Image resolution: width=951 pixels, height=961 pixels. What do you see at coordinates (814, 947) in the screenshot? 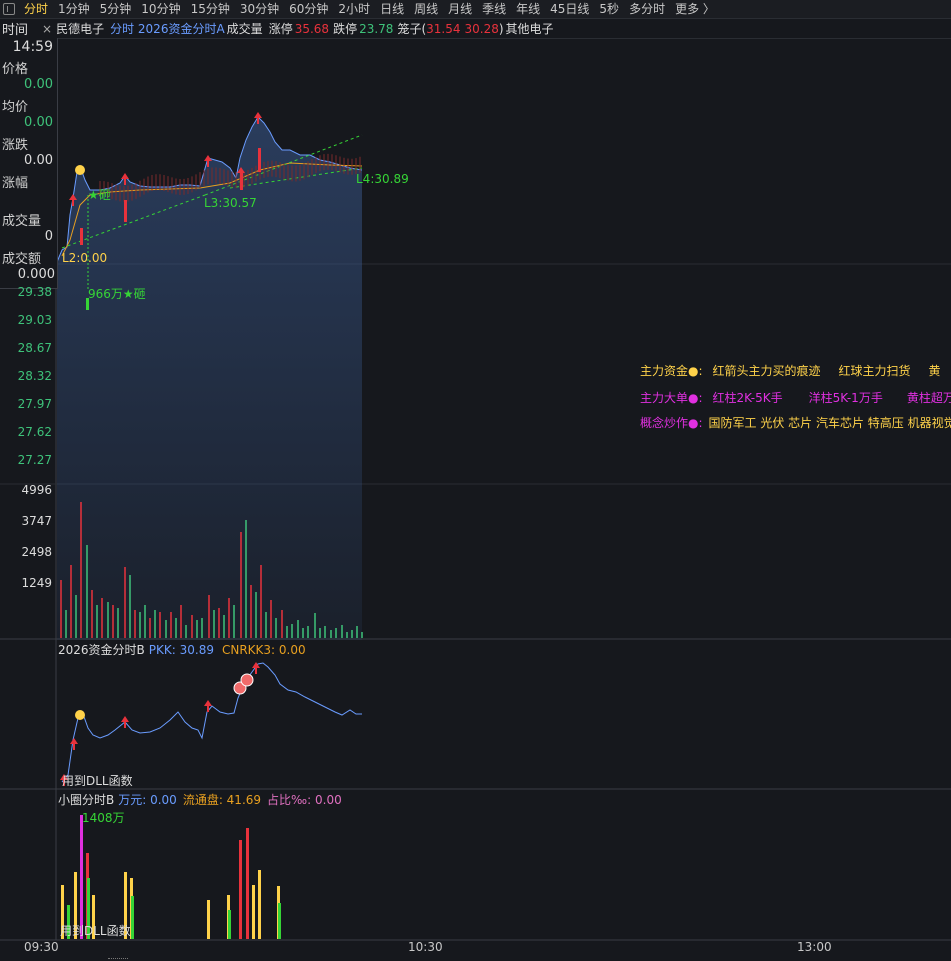
I see `time-axis-1300: 13:00` at bounding box center [814, 947].